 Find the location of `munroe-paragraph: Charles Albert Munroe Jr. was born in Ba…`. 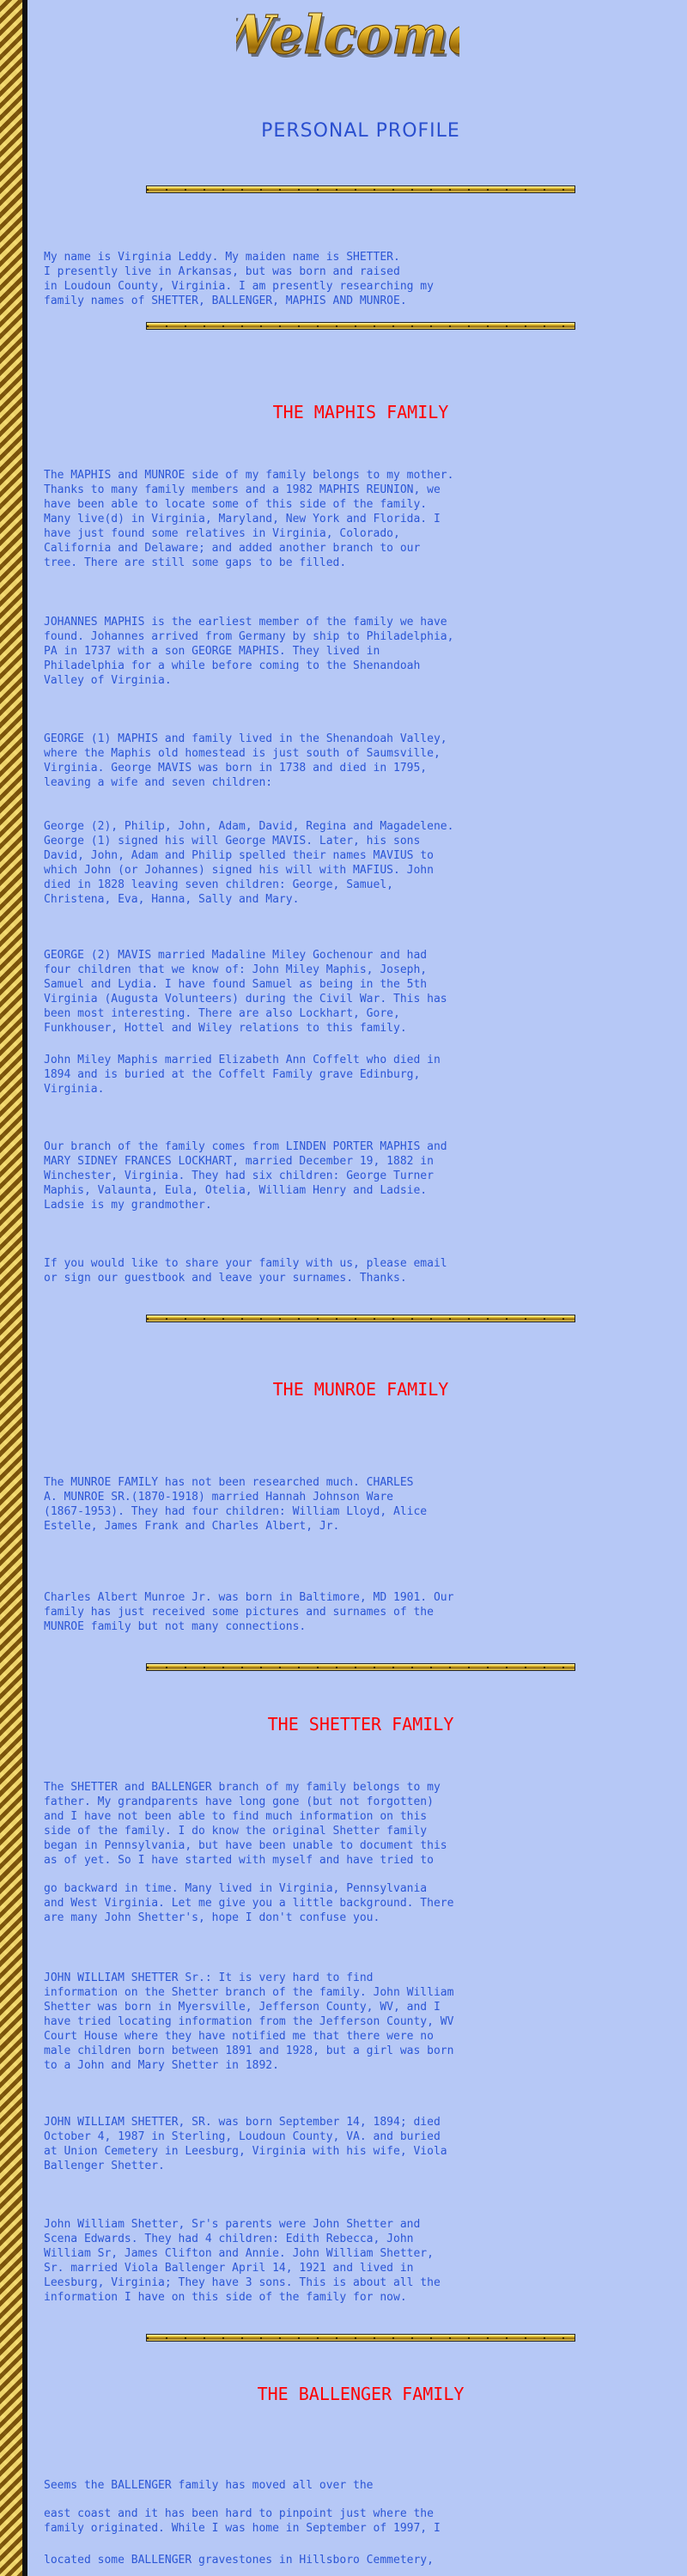

munroe-paragraph: Charles Albert Munroe Jr. was born in Ba… is located at coordinates (249, 1612).